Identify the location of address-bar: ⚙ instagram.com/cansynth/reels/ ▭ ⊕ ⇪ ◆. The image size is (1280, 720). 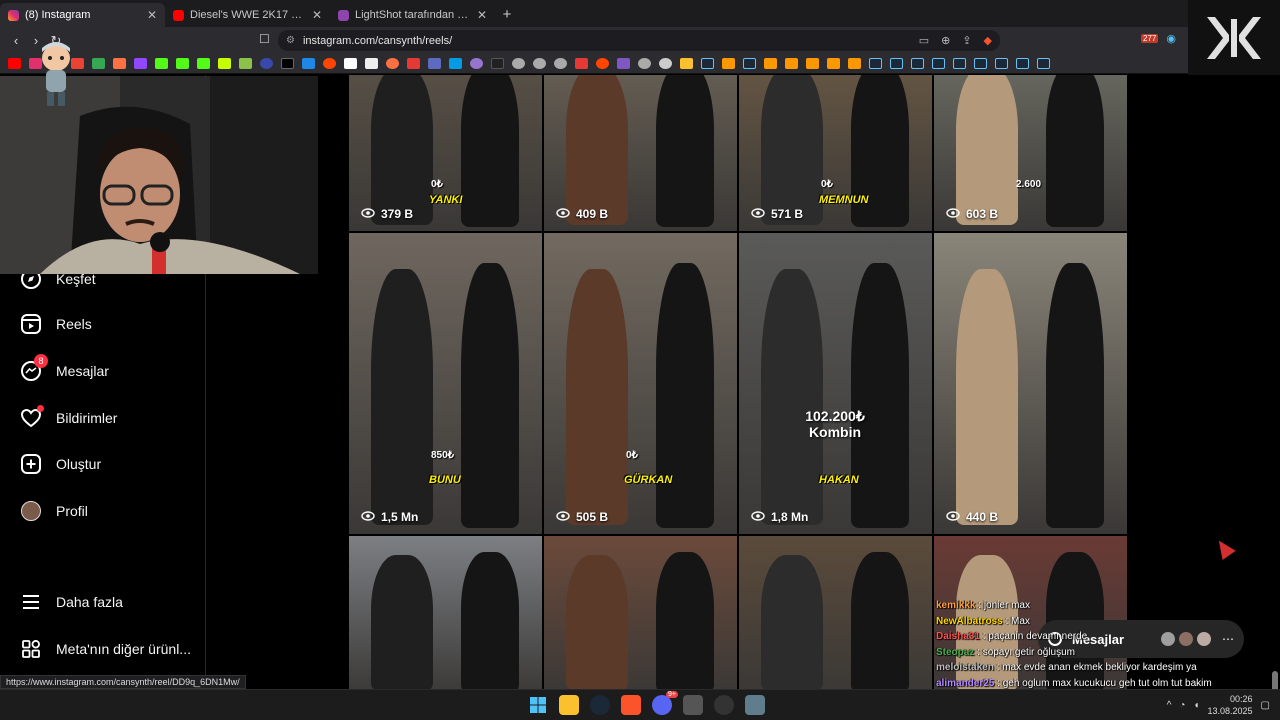
(639, 40).